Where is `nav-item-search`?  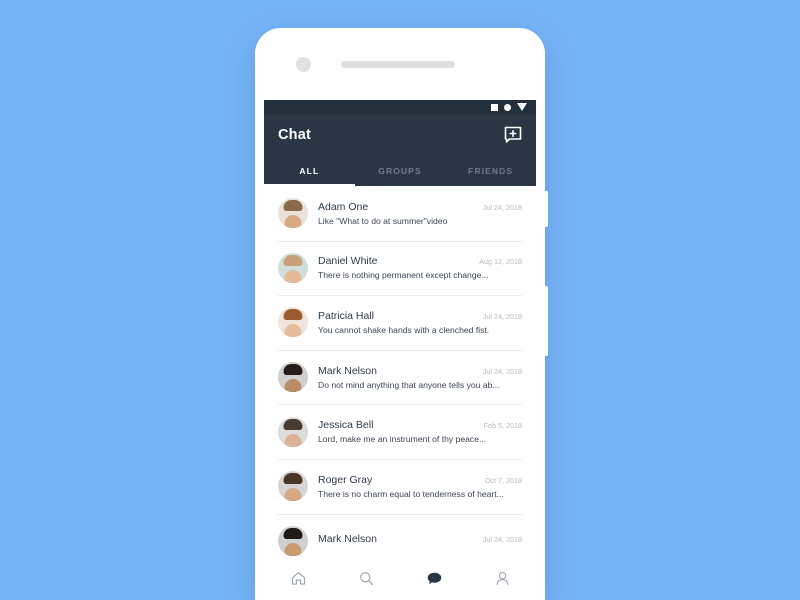
nav-item-search is located at coordinates (366, 578).